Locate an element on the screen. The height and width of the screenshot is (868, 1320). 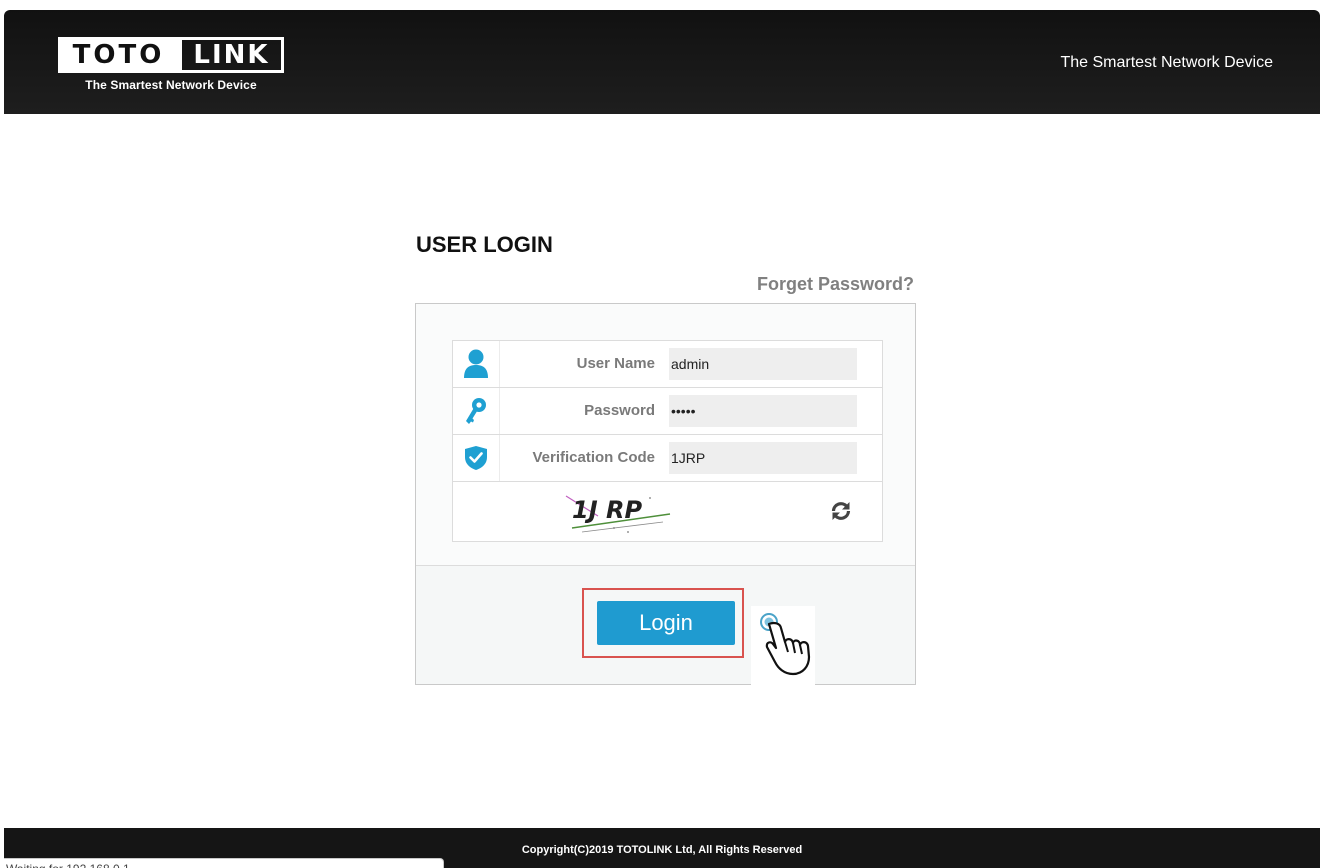
logo-right-text: LINK is located at coordinates (231, 55).